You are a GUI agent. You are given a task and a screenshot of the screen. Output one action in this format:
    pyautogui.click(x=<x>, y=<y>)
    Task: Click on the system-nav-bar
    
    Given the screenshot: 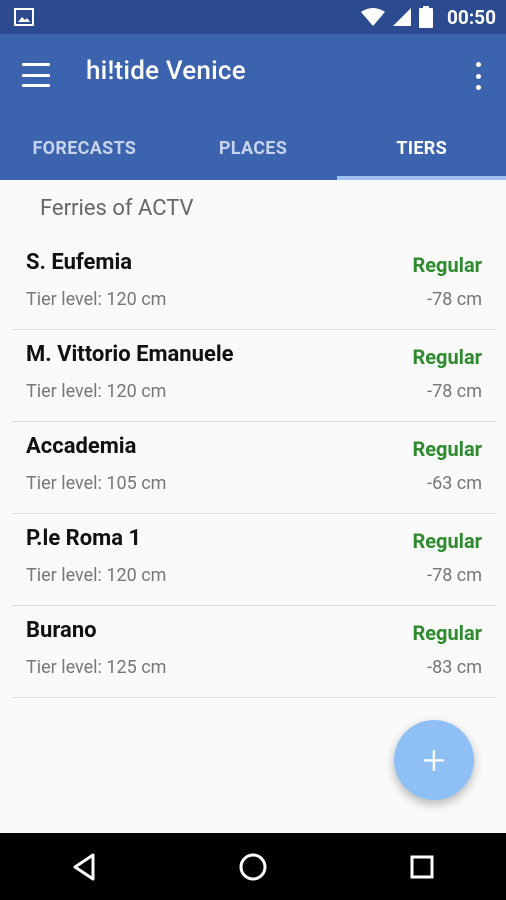 What is the action you would take?
    pyautogui.click(x=253, y=866)
    